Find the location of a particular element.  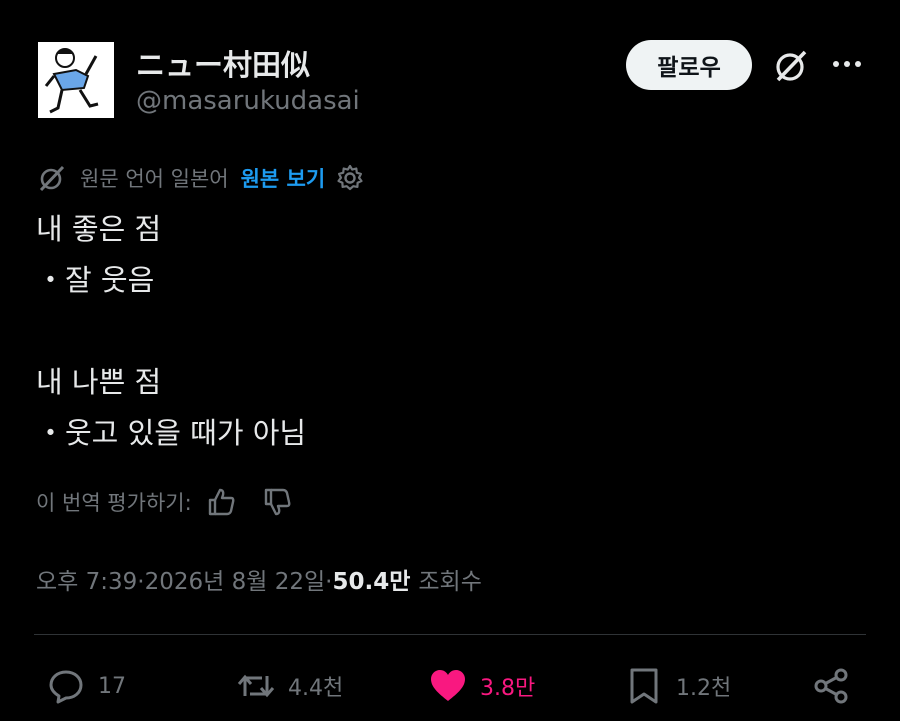

rate-translation-label: 이 번역 평가하기: is located at coordinates (114, 503).